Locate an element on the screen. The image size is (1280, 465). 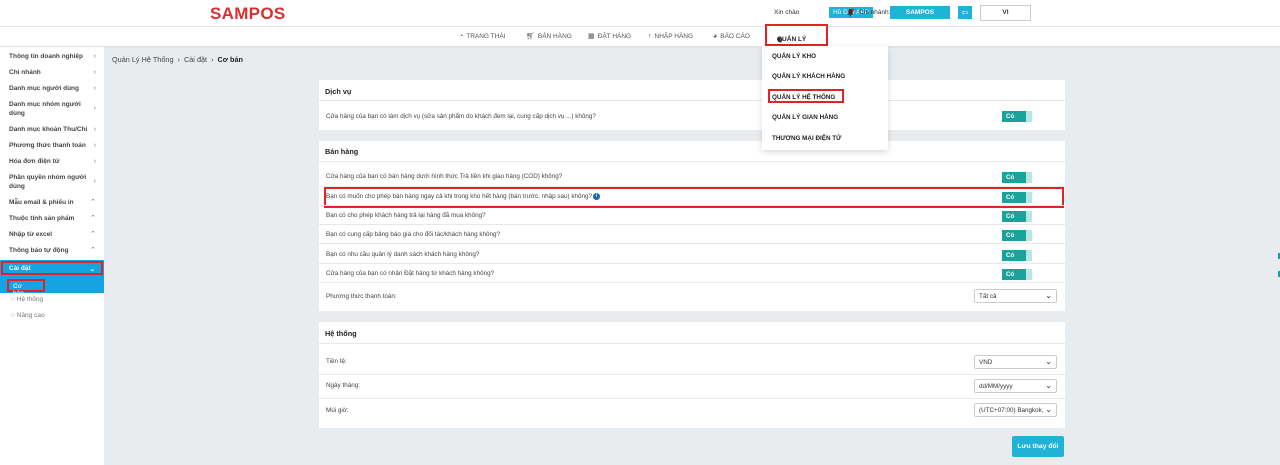
sidebar-item-label: Mẫu email & phiếu in is located at coordinates (41, 202).